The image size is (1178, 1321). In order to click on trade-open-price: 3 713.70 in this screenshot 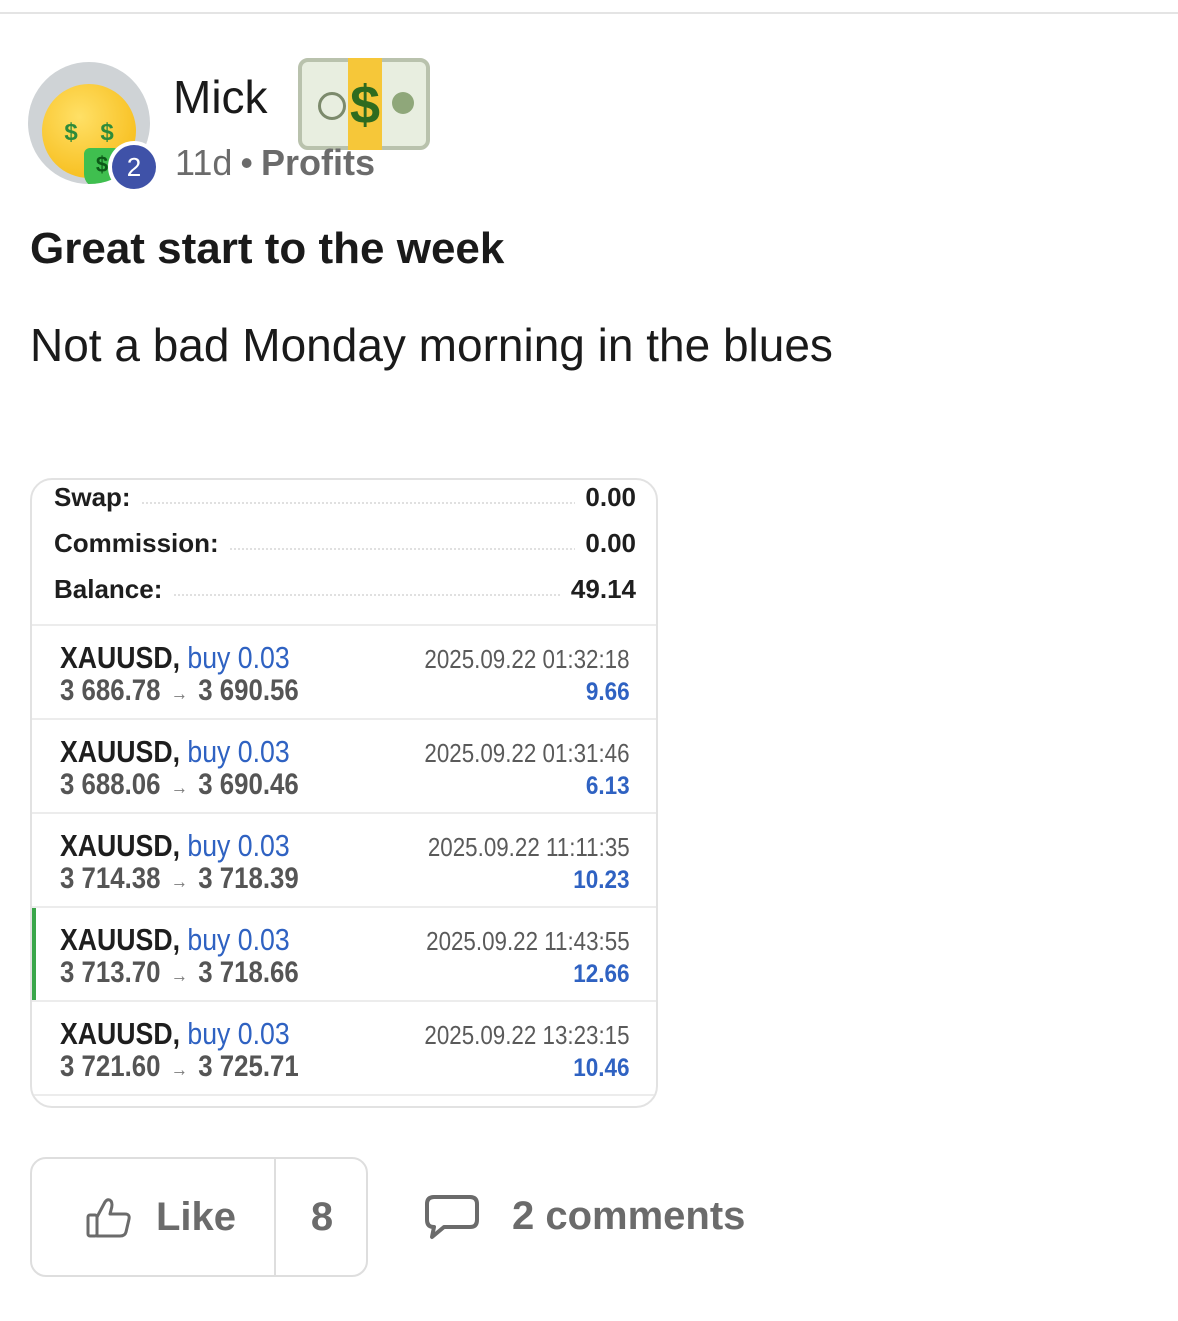, I will do `click(110, 972)`.